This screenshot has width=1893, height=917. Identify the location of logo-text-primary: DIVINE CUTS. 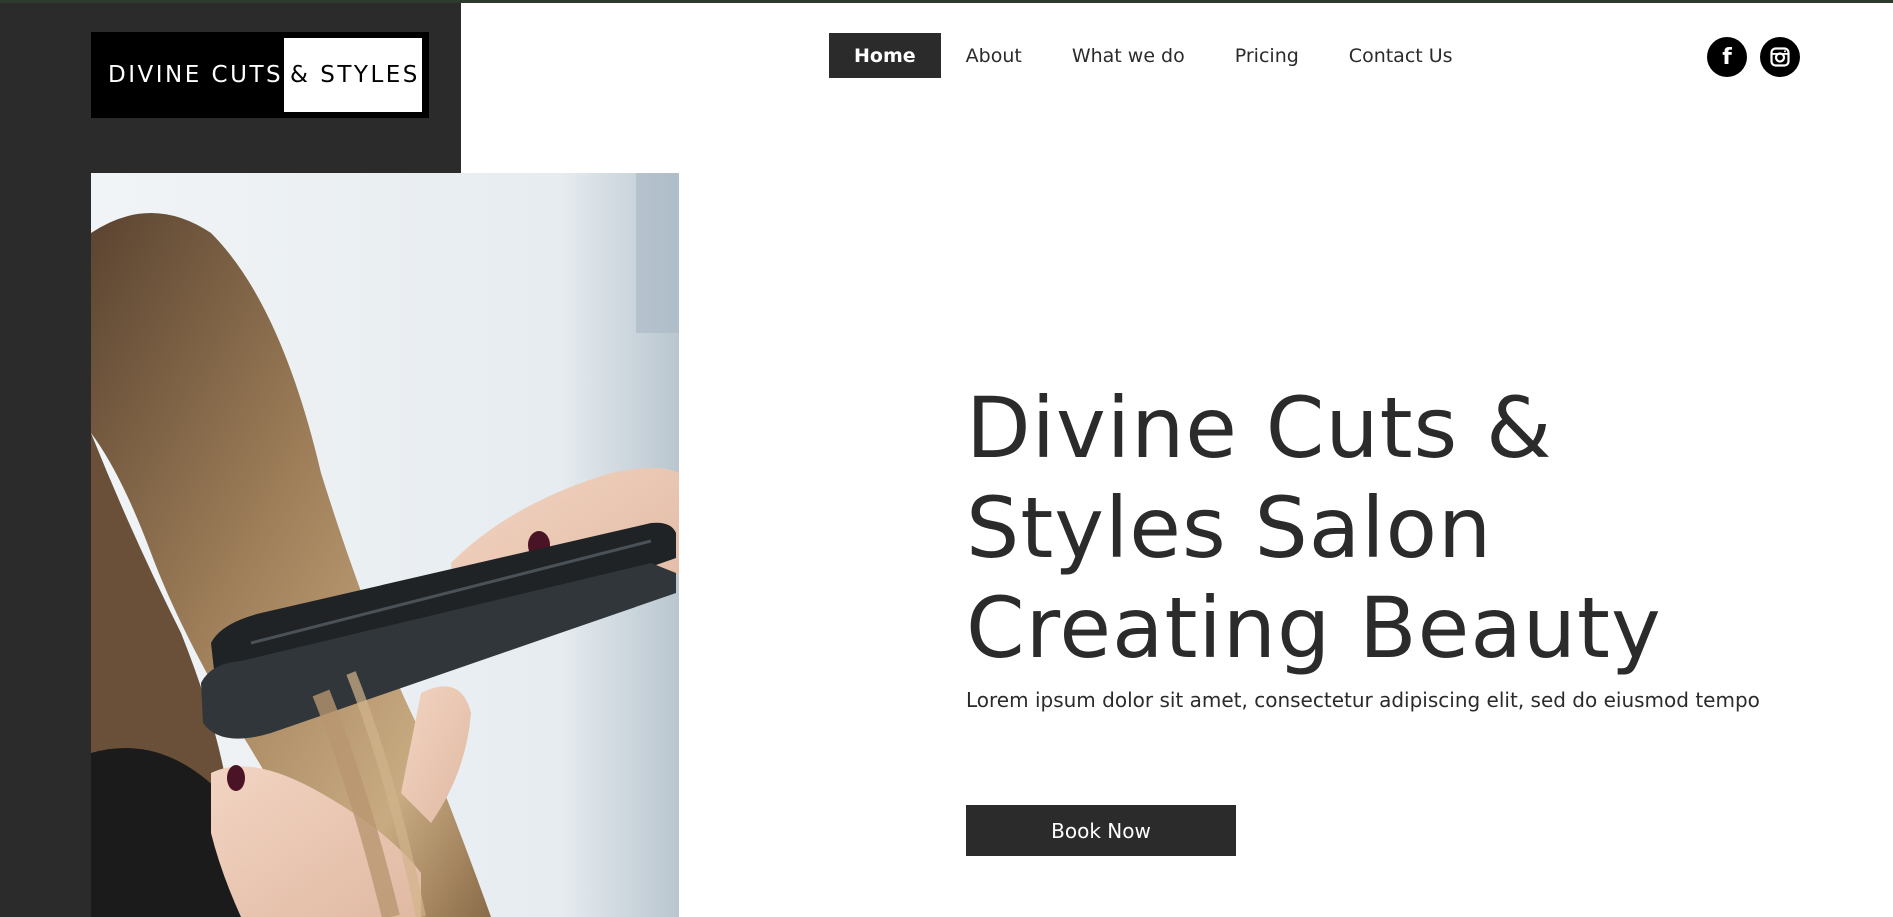
(196, 75).